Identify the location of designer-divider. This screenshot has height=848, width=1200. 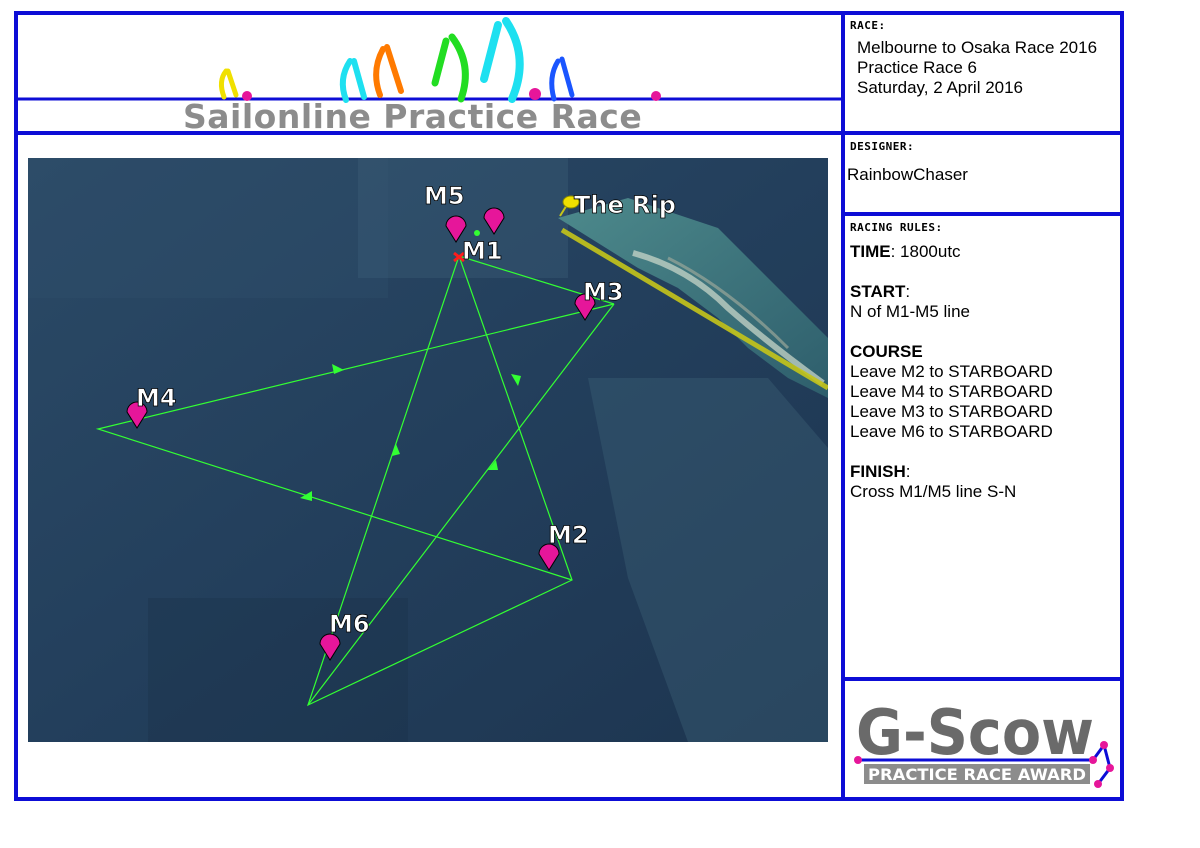
(983, 214).